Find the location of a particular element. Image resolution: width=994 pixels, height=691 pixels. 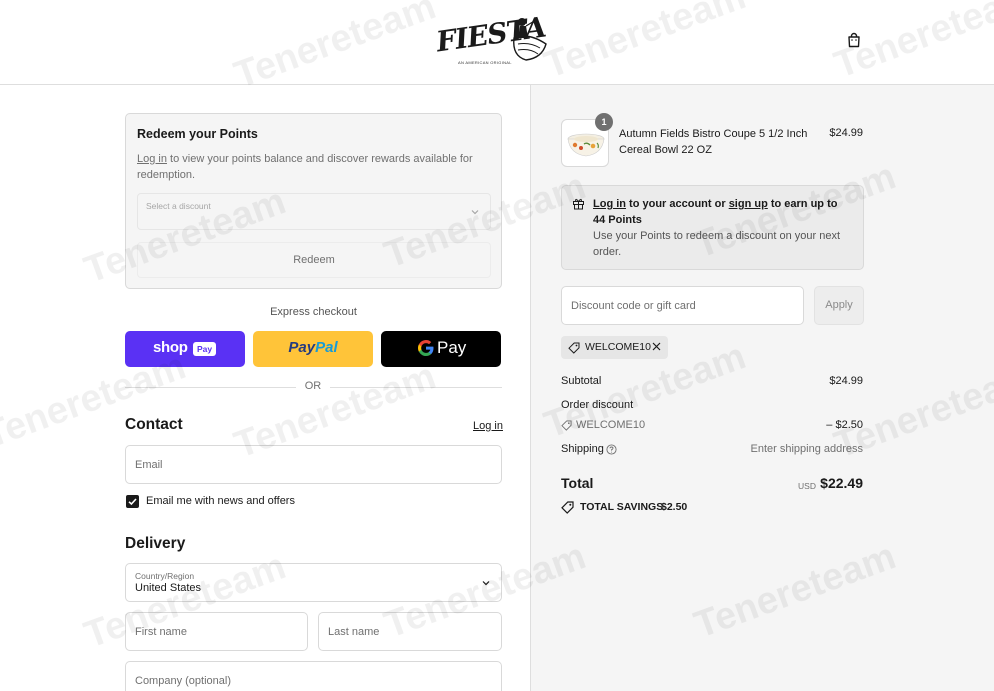

quantity-badge: 1 is located at coordinates (604, 122).